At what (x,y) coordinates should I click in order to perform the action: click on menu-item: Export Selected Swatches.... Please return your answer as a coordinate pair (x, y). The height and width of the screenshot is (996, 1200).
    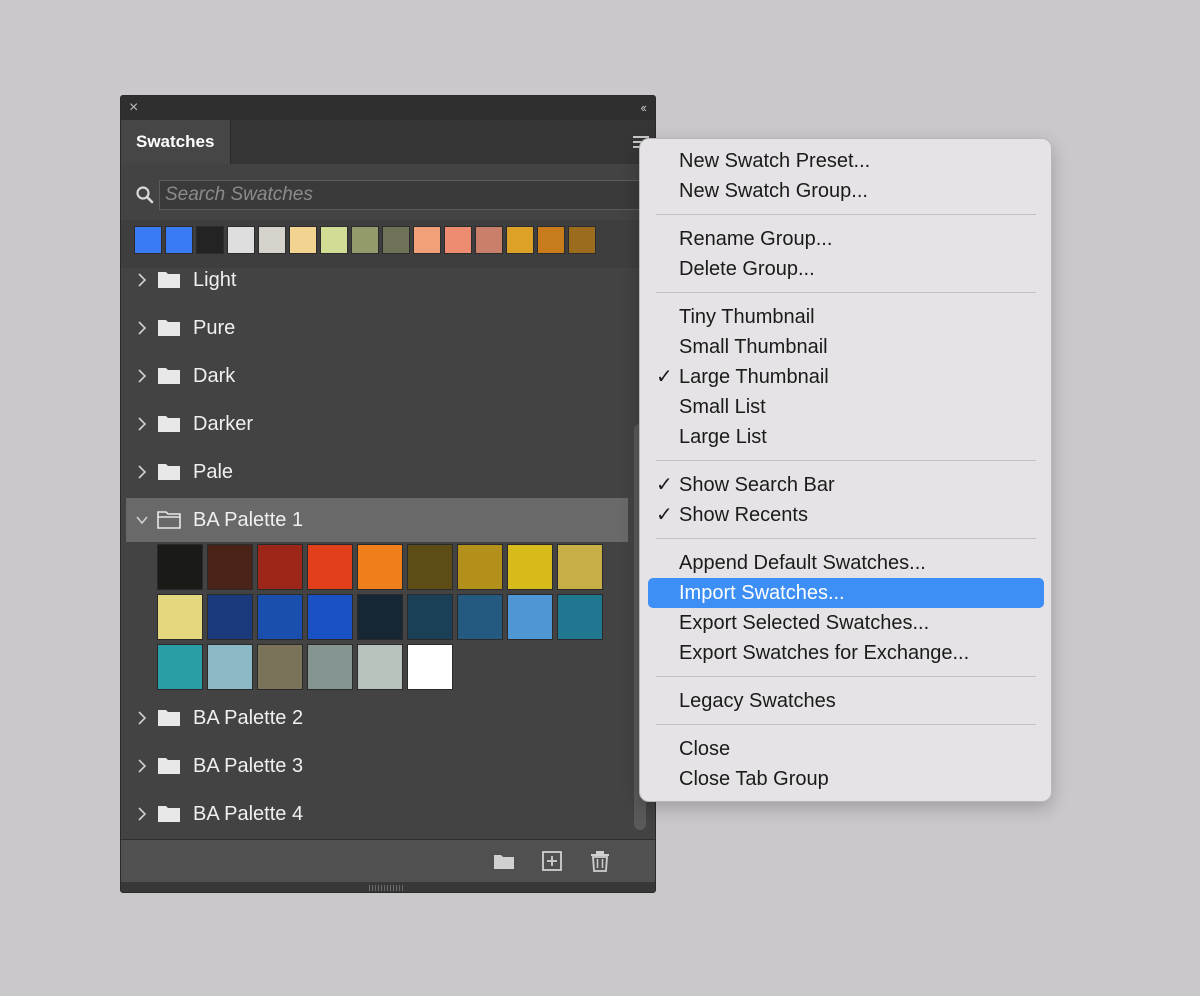
    Looking at the image, I should click on (846, 623).